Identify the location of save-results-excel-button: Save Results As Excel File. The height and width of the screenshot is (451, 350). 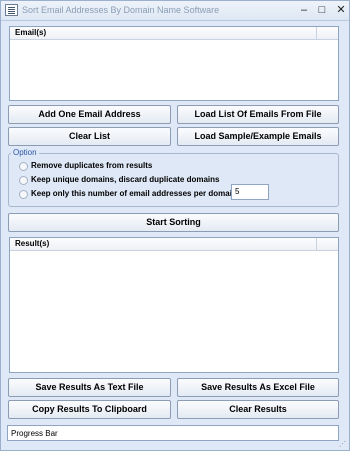
(258, 387).